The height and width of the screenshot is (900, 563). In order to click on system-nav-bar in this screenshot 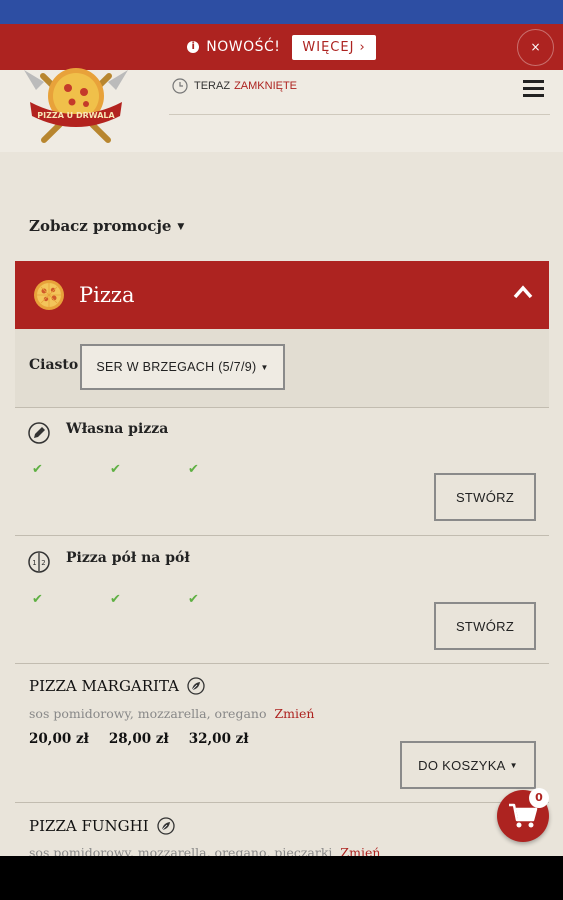, I will do `click(281, 878)`.